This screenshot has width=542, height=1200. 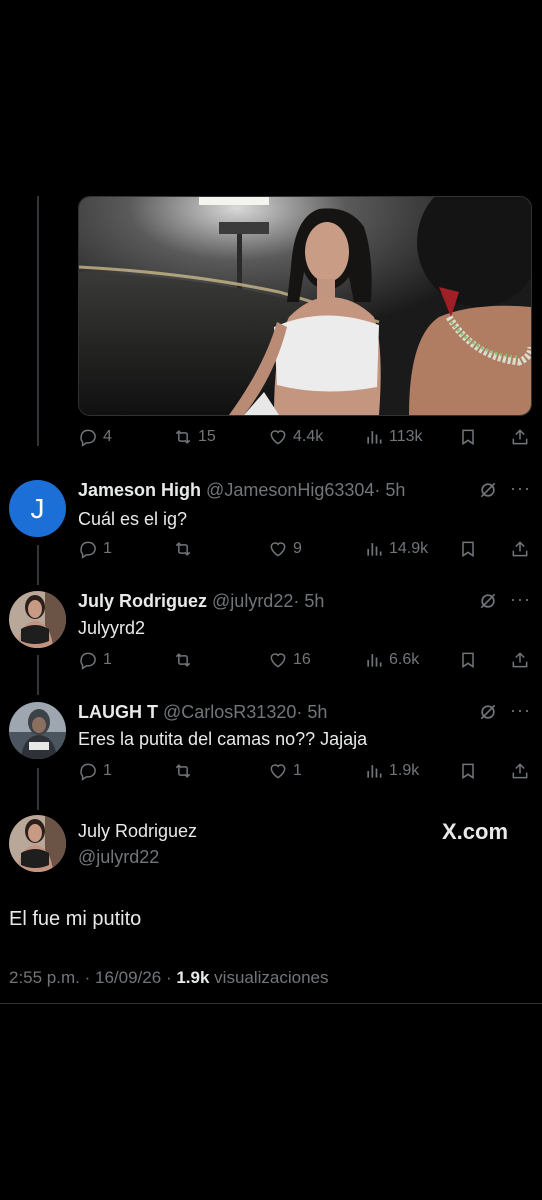 What do you see at coordinates (75, 919) in the screenshot?
I see `post-text: El fue mi putito` at bounding box center [75, 919].